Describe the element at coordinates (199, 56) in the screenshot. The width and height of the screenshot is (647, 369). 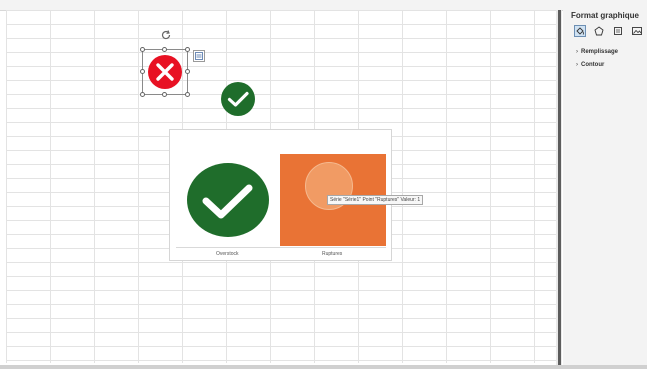
I see `layout-options-icon` at that location.